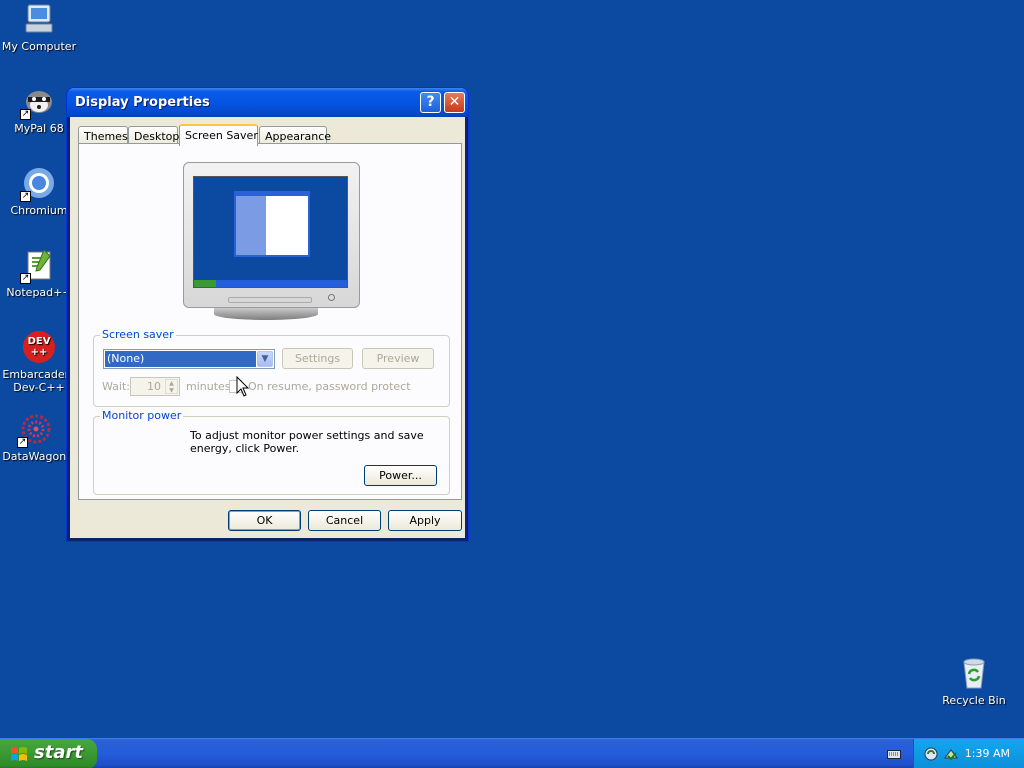 The image size is (1024, 768). What do you see at coordinates (180, 359) in the screenshot?
I see `screen-saver-selected-value: (None)` at bounding box center [180, 359].